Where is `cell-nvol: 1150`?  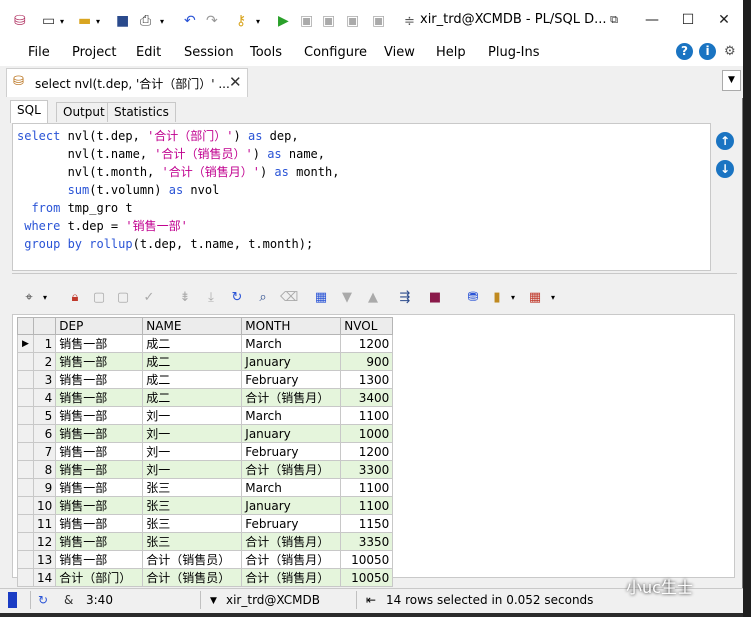
cell-nvol: 1150 is located at coordinates (367, 523).